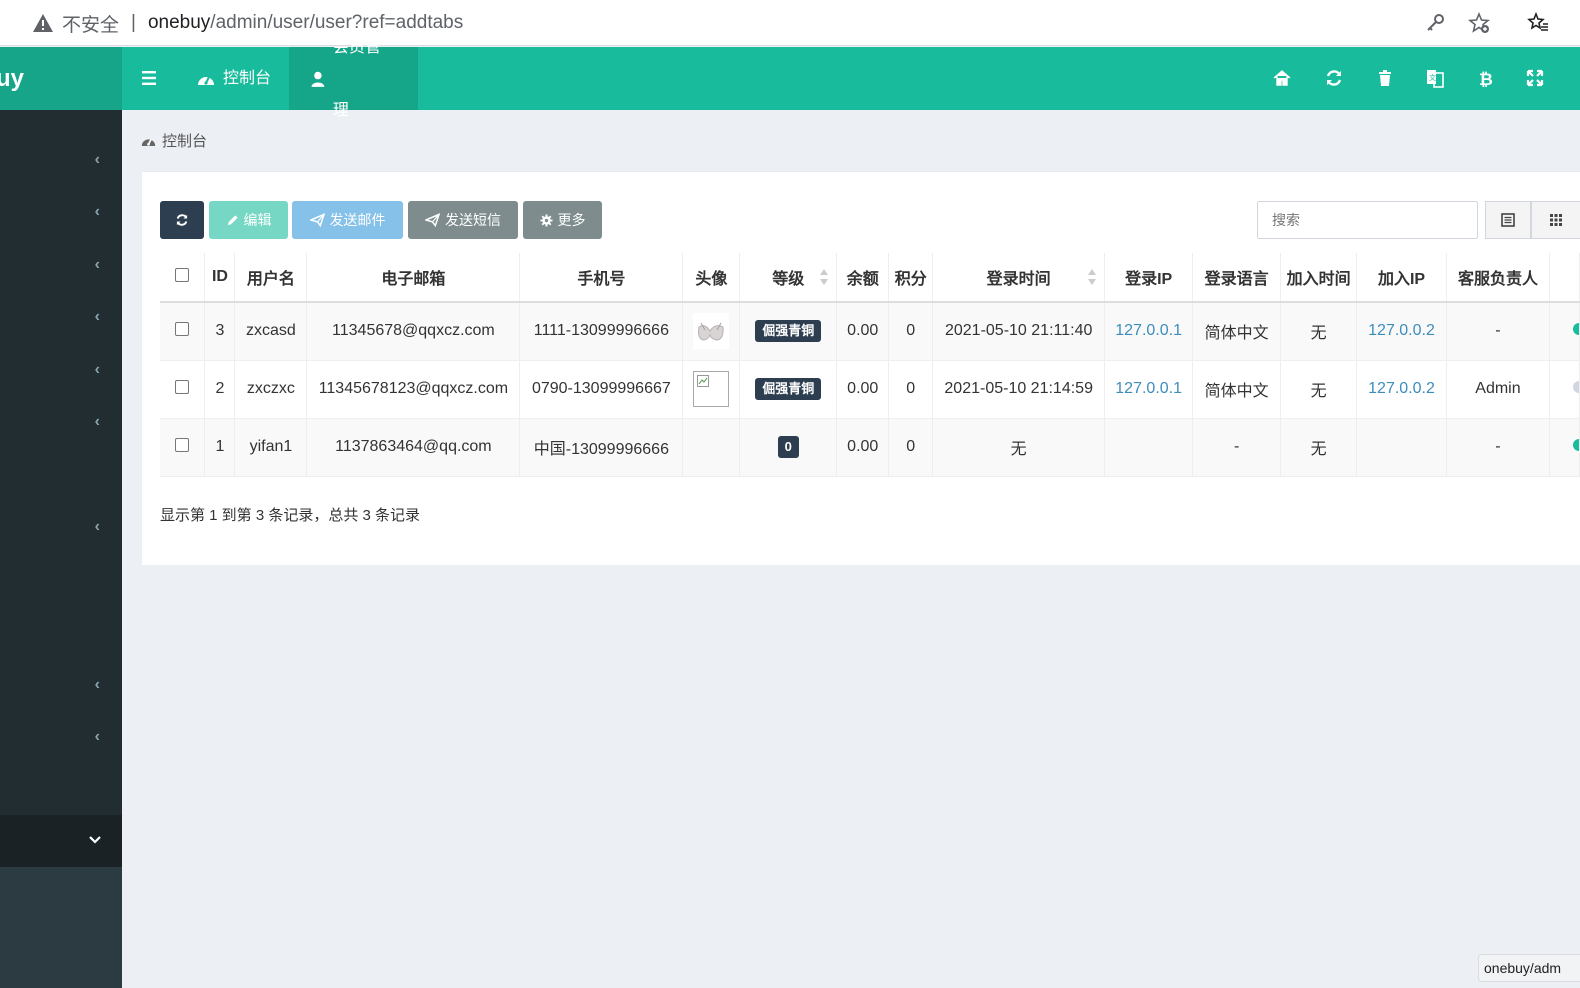  What do you see at coordinates (234, 78) in the screenshot?
I see `tab-dashboard: 控制台` at bounding box center [234, 78].